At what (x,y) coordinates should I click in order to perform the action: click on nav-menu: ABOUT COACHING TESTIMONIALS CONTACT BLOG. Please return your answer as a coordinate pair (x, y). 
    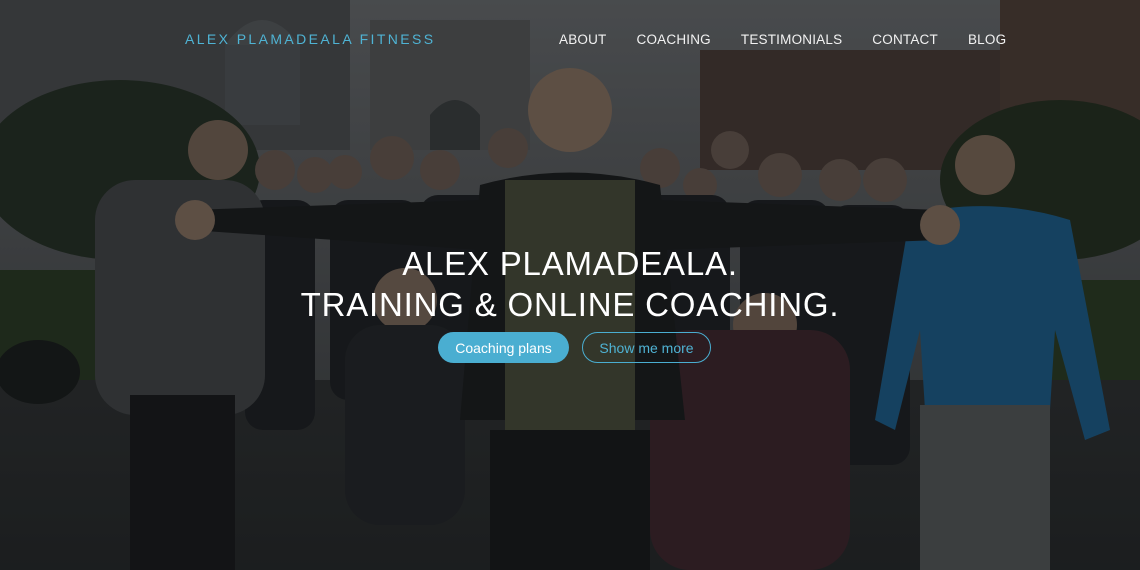
    Looking at the image, I should click on (782, 39).